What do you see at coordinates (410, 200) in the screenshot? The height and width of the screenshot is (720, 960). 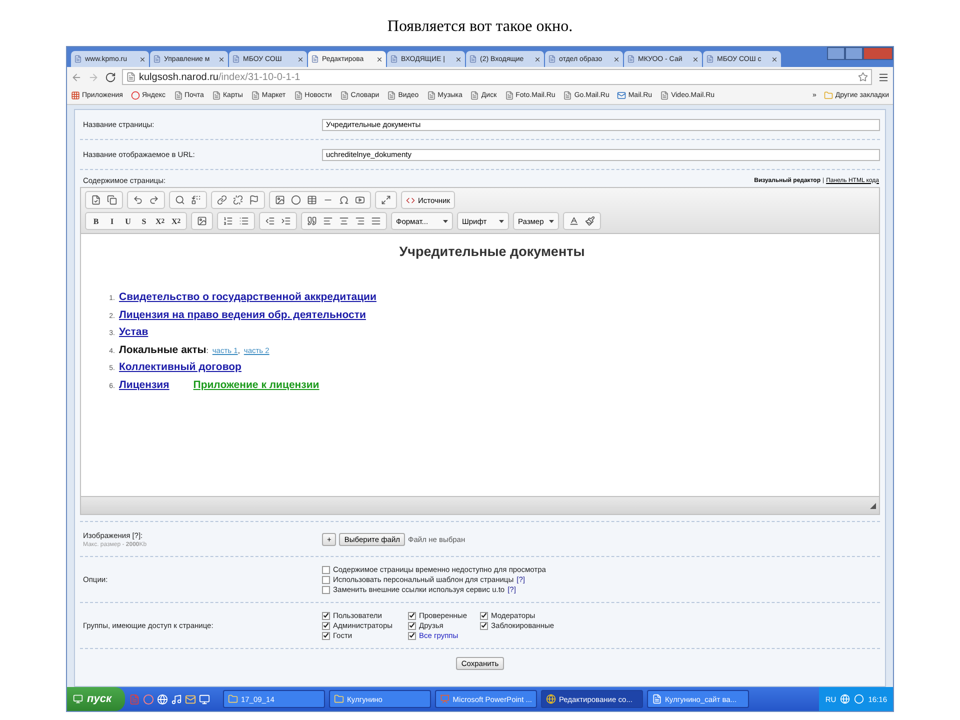 I see `code-icon` at bounding box center [410, 200].